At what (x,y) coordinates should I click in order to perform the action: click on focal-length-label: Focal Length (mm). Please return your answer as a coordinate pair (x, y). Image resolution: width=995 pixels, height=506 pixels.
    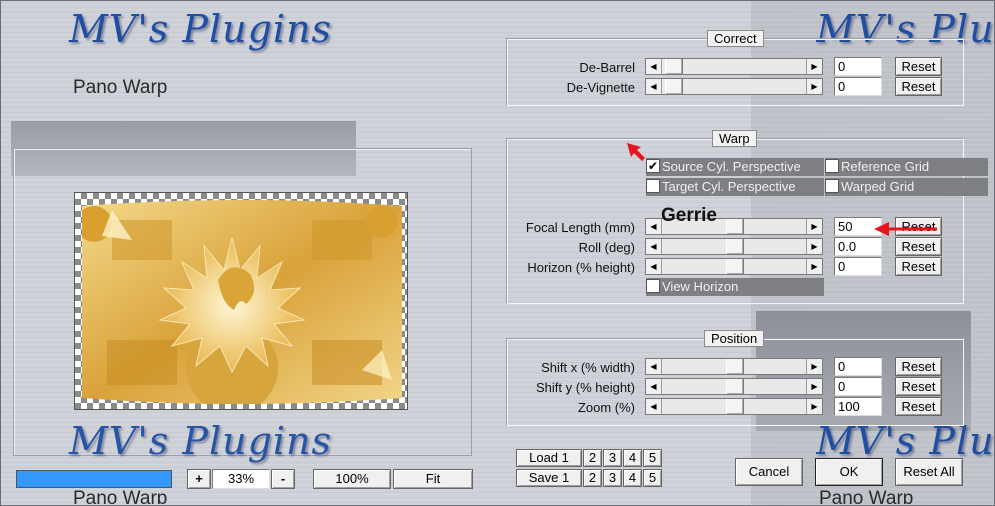
    Looking at the image, I should click on (580, 227).